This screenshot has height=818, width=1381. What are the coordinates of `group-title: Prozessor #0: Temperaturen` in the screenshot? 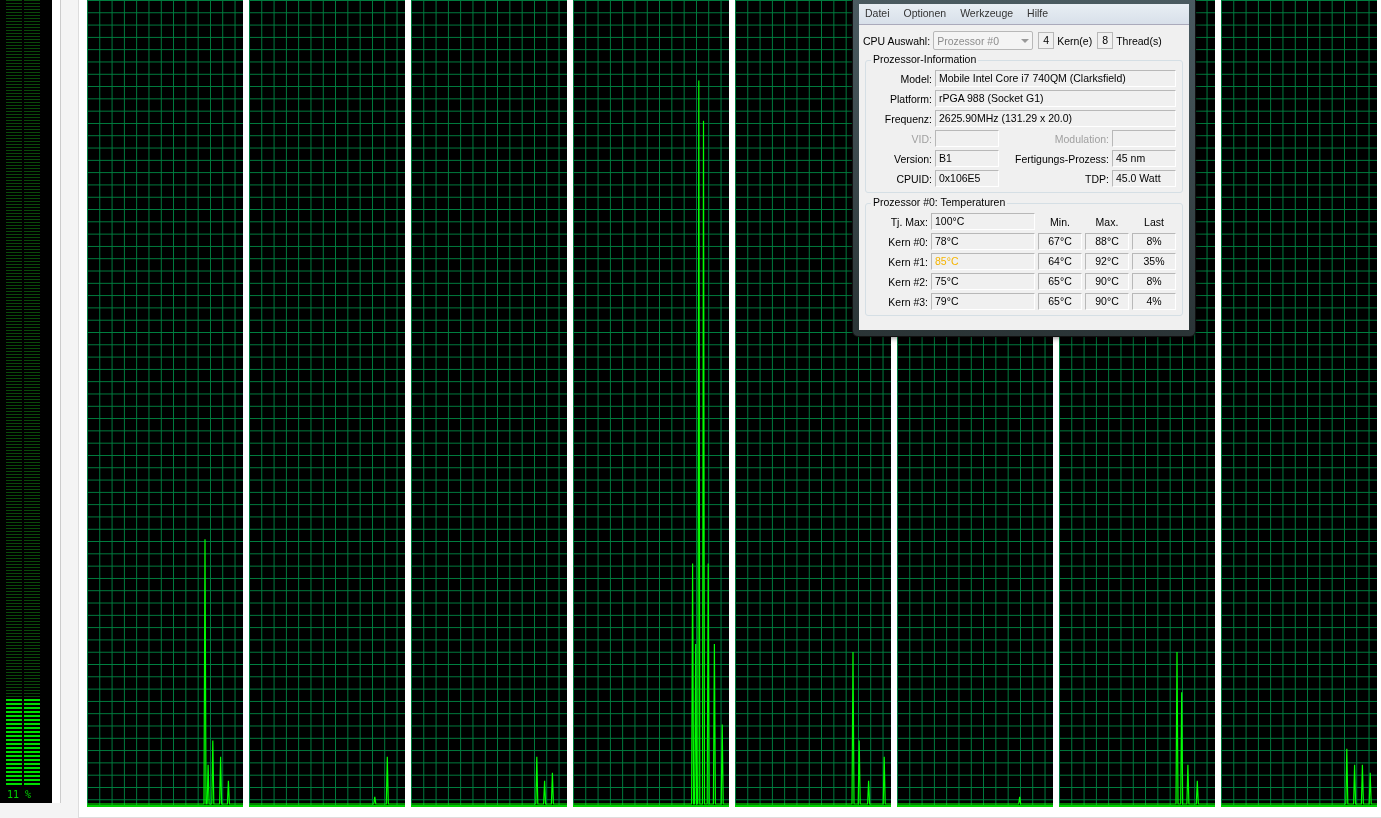 It's located at (939, 202).